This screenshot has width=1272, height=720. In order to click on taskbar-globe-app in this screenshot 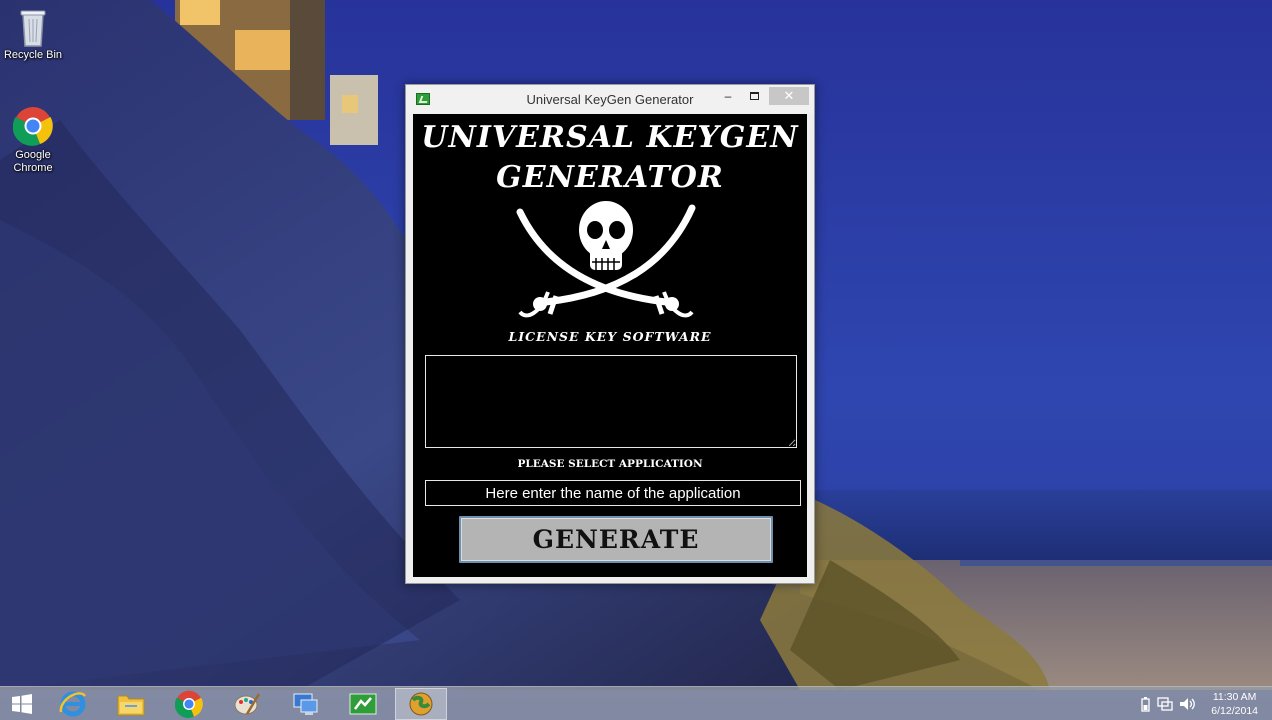, I will do `click(421, 704)`.